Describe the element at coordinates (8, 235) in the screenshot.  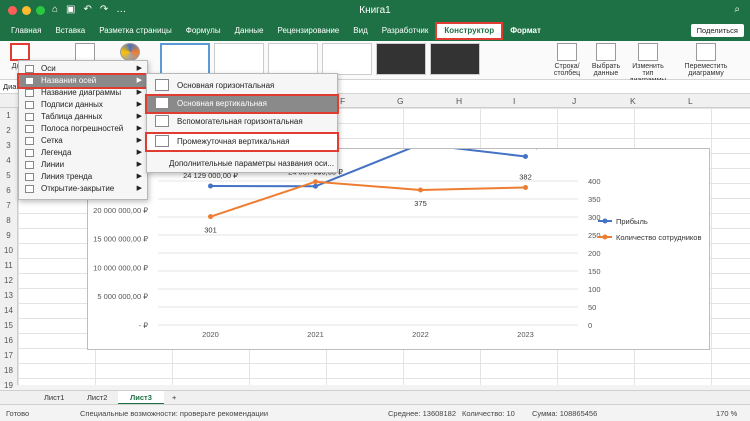
I see `row-header: 9` at that location.